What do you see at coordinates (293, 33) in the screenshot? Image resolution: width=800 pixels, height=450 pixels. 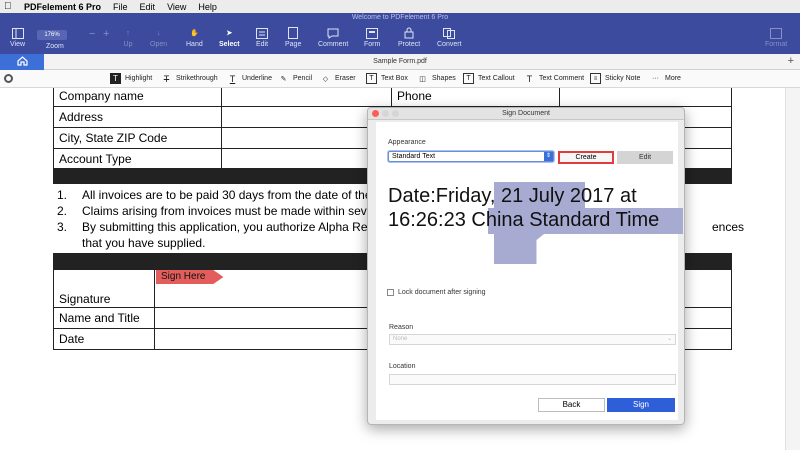 I see `page-icon` at bounding box center [293, 33].